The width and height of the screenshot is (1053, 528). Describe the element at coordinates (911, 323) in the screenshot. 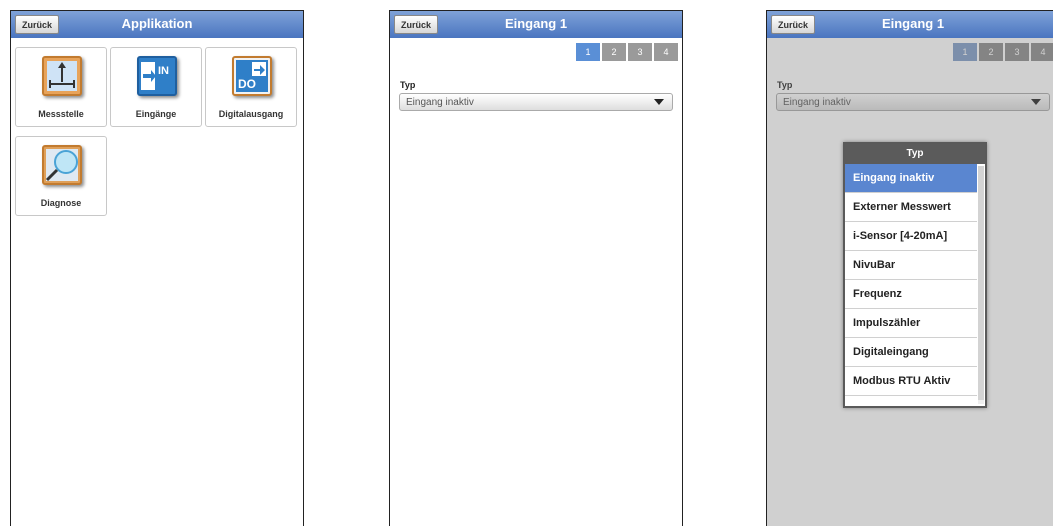

I see `option-impulszaehler: Impulszähler` at that location.